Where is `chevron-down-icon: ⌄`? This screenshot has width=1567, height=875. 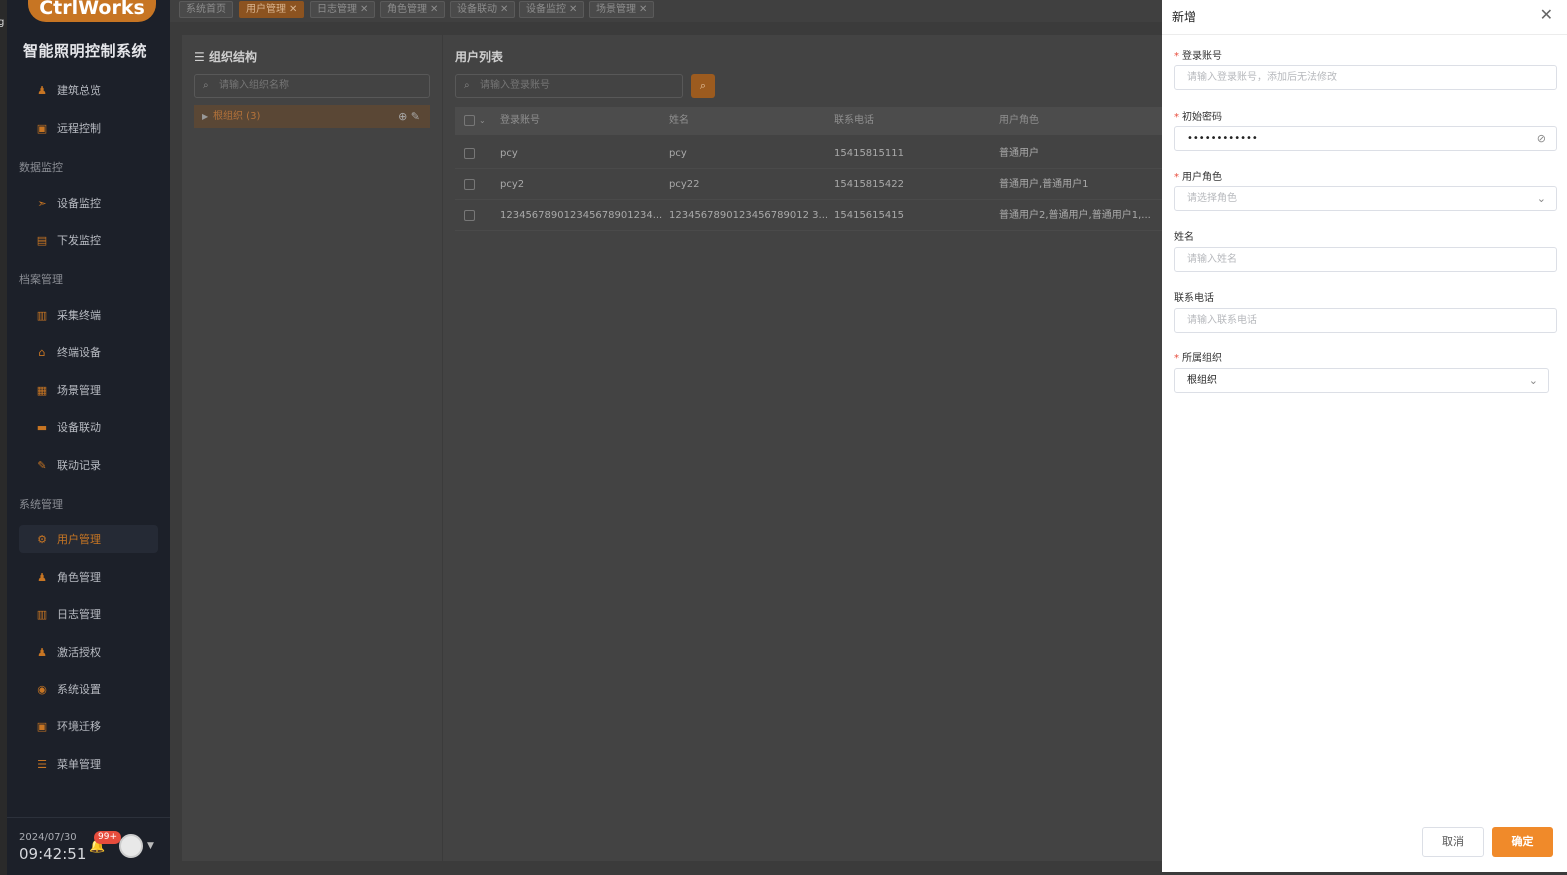 chevron-down-icon: ⌄ is located at coordinates (482, 121).